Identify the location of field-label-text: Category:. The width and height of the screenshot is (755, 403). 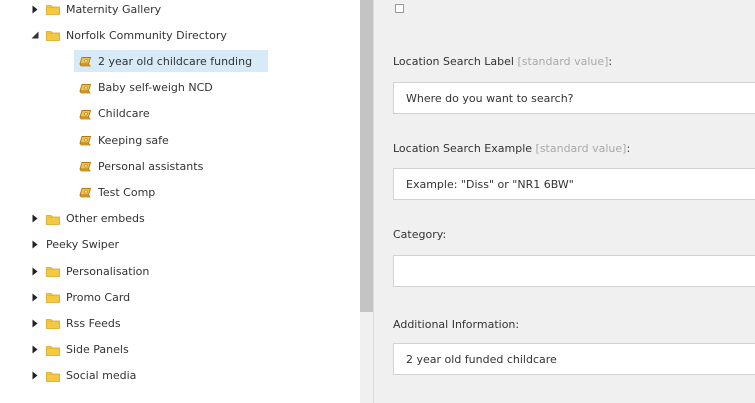
(420, 234).